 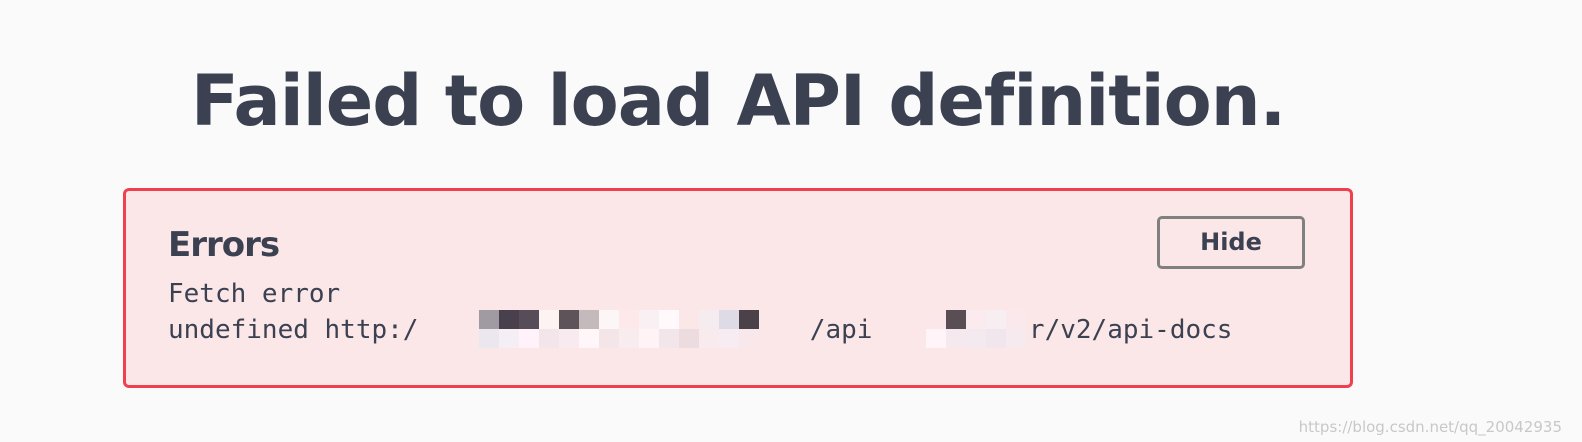 What do you see at coordinates (254, 294) in the screenshot?
I see `error-message-line: Fetch error` at bounding box center [254, 294].